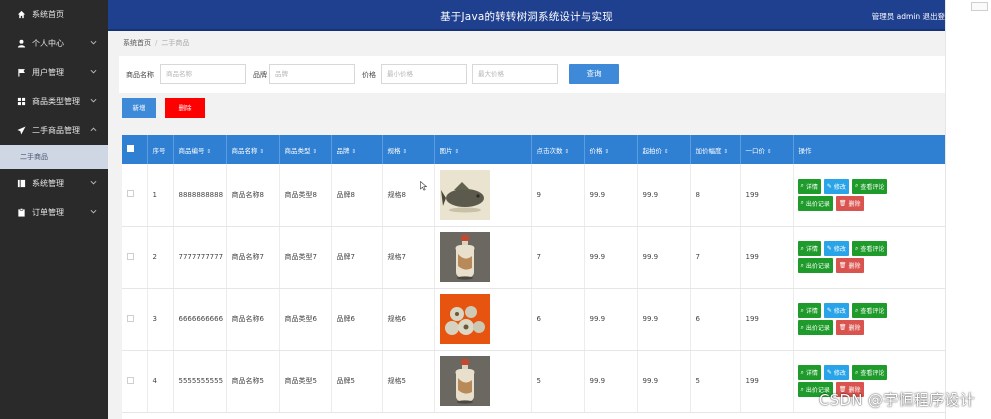 The image size is (991, 419). What do you see at coordinates (48, 43) in the screenshot?
I see `sidebar-item-label: 个人中心` at bounding box center [48, 43].